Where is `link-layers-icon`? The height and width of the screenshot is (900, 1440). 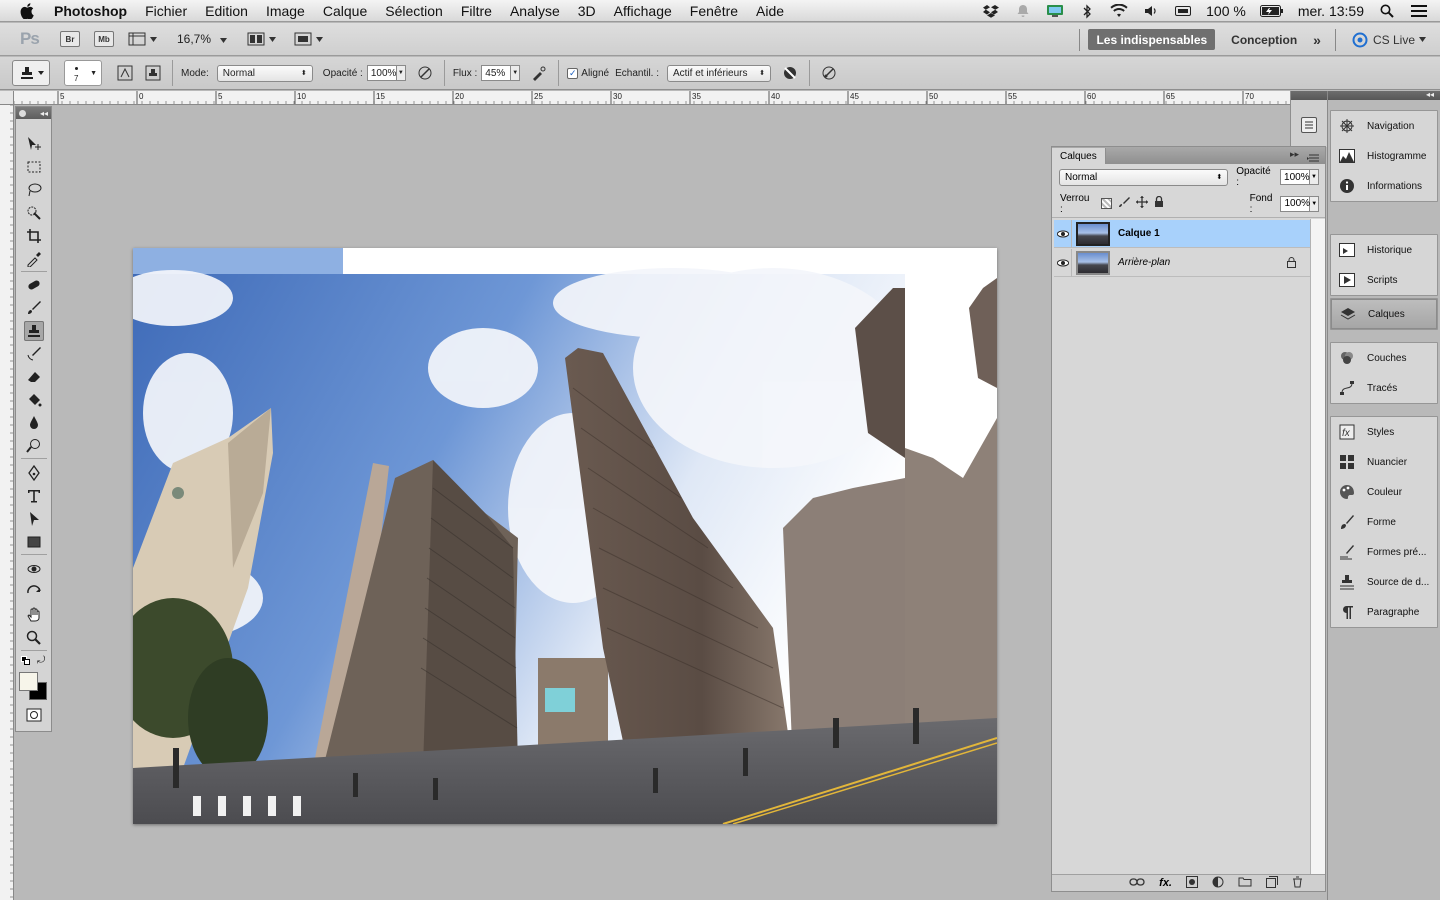 link-layers-icon is located at coordinates (1137, 883).